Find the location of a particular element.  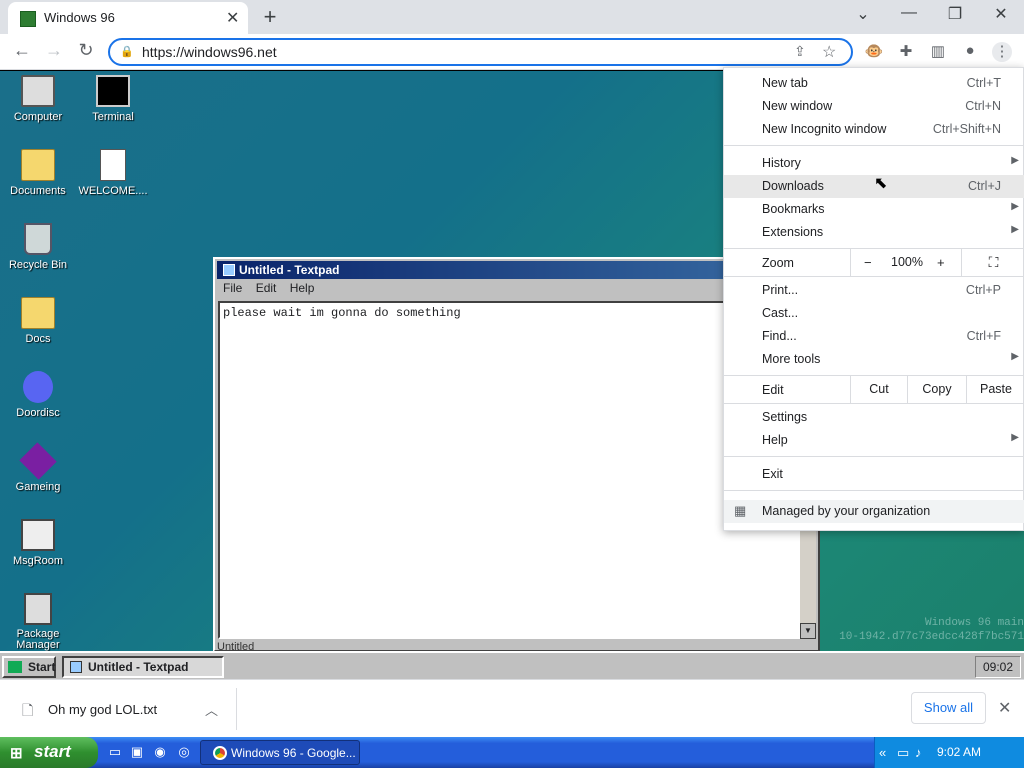

zoom-in-button: + is located at coordinates (941, 262).